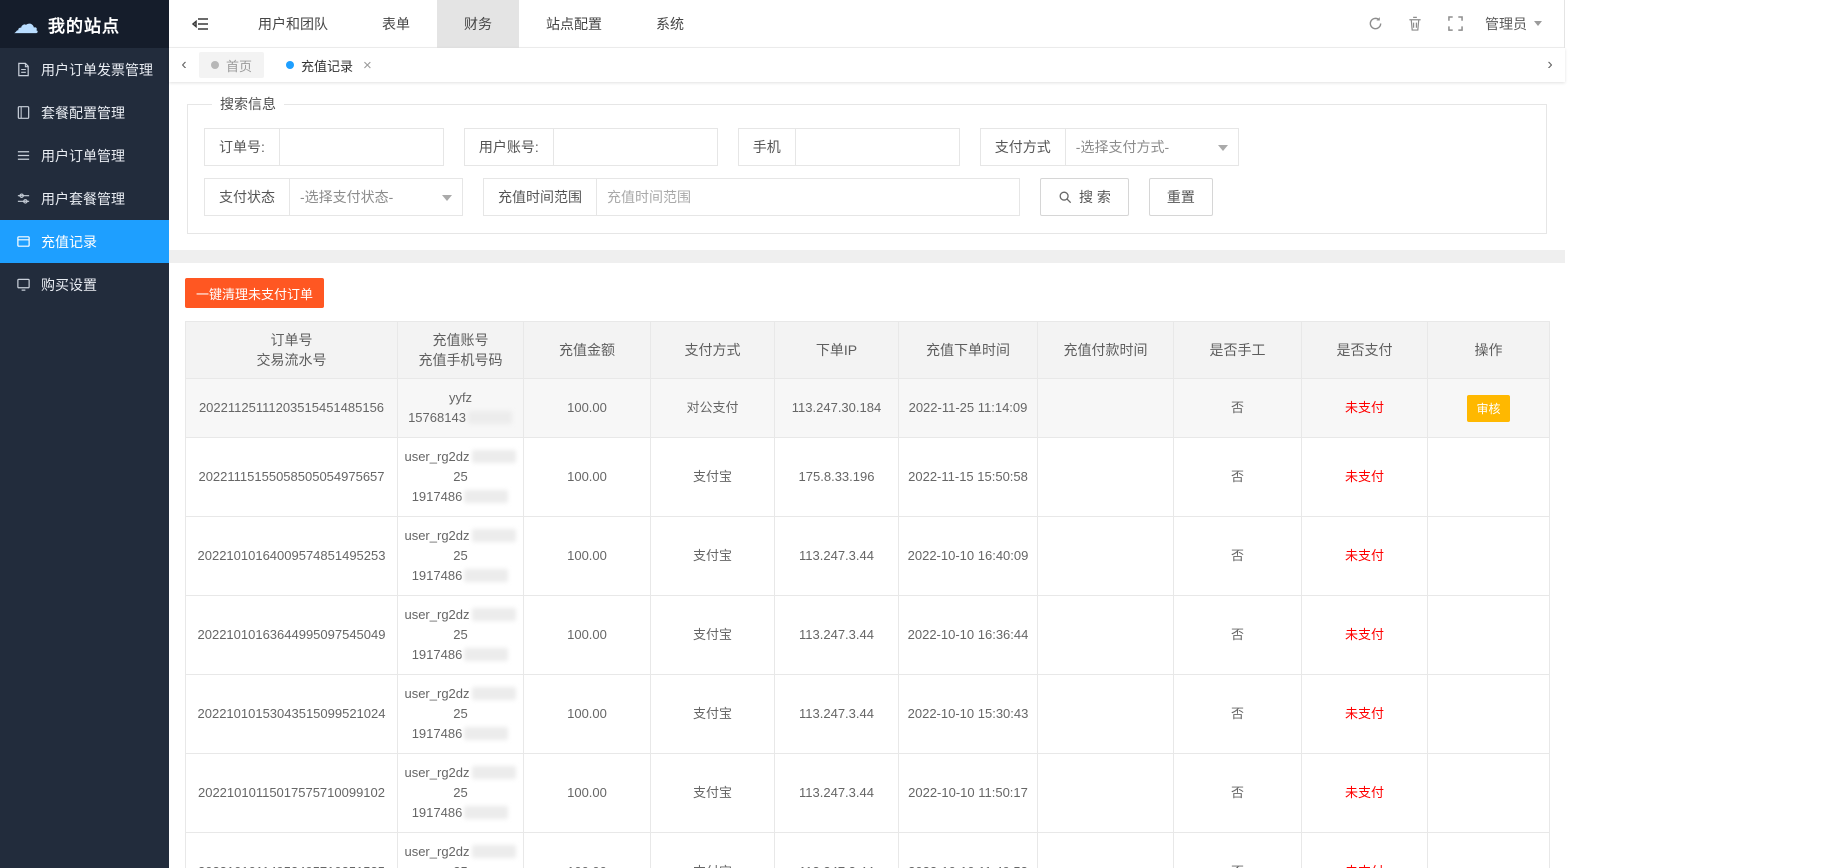 The image size is (1827, 868). Describe the element at coordinates (1513, 24) in the screenshot. I see `admin-menu: 管理员` at that location.